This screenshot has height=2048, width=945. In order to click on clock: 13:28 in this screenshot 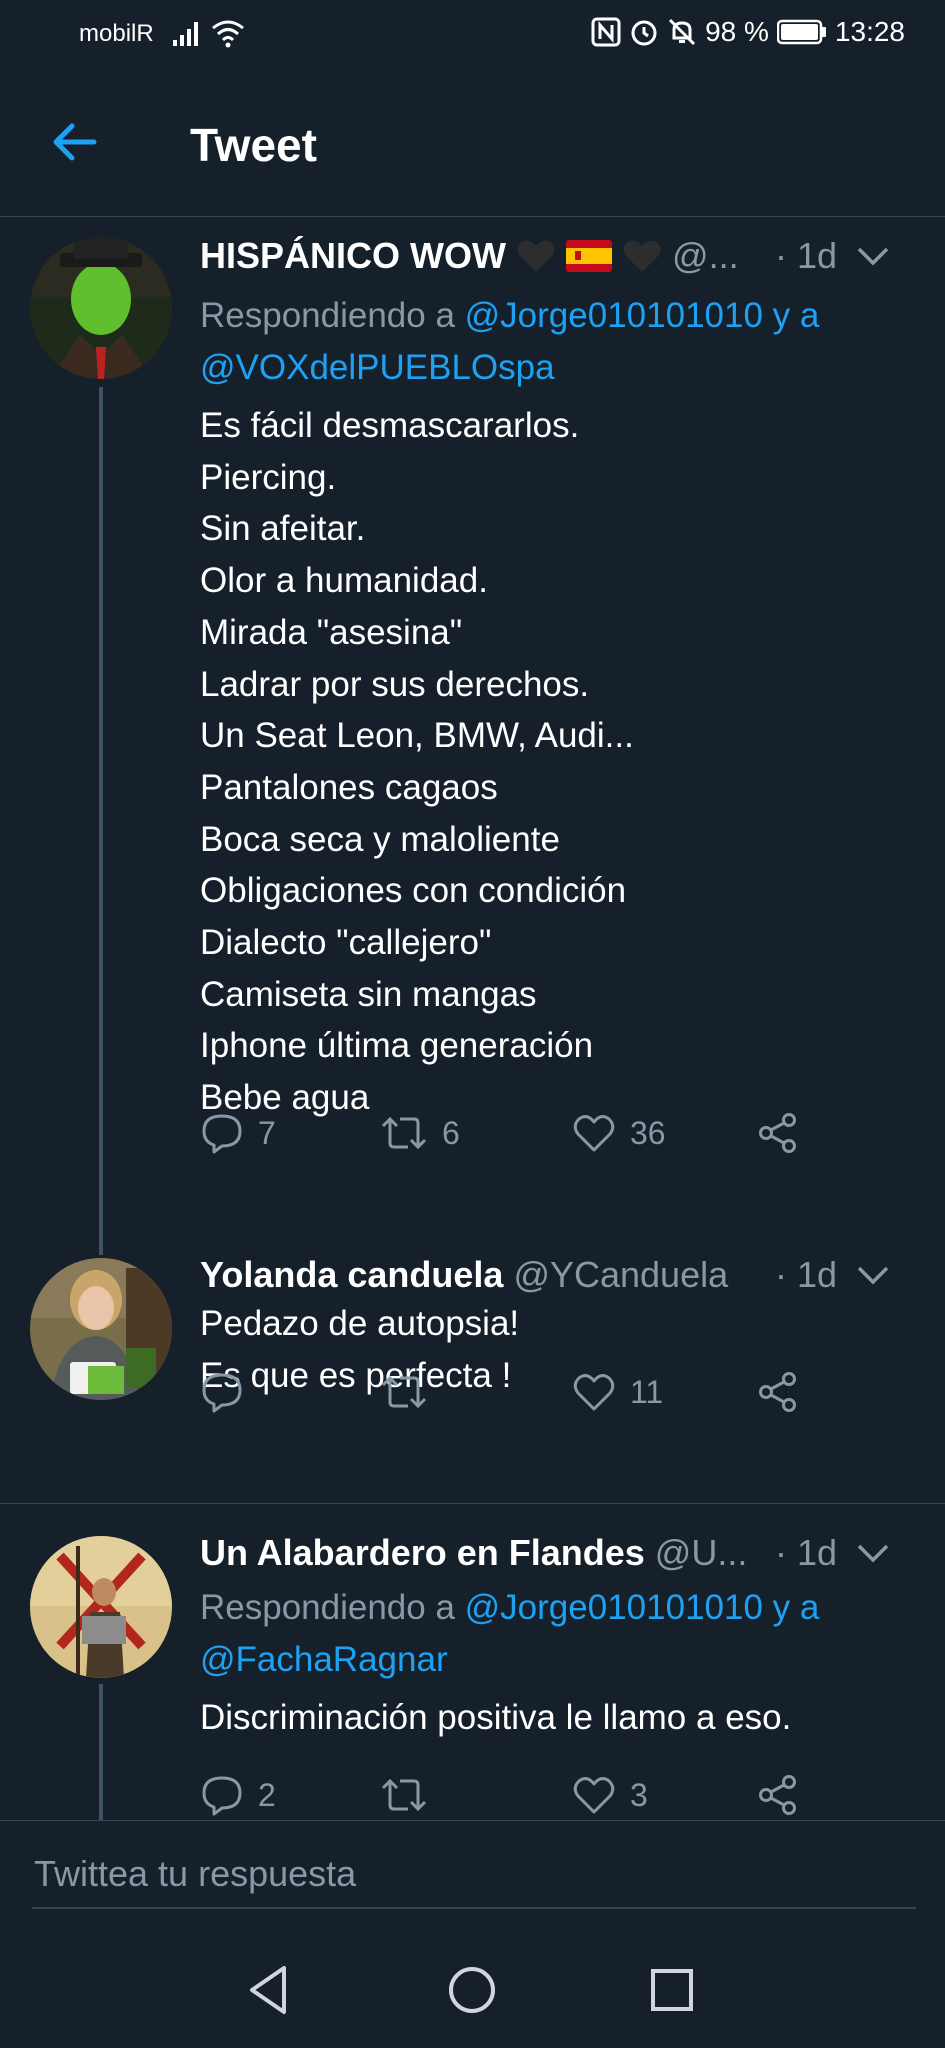, I will do `click(869, 31)`.